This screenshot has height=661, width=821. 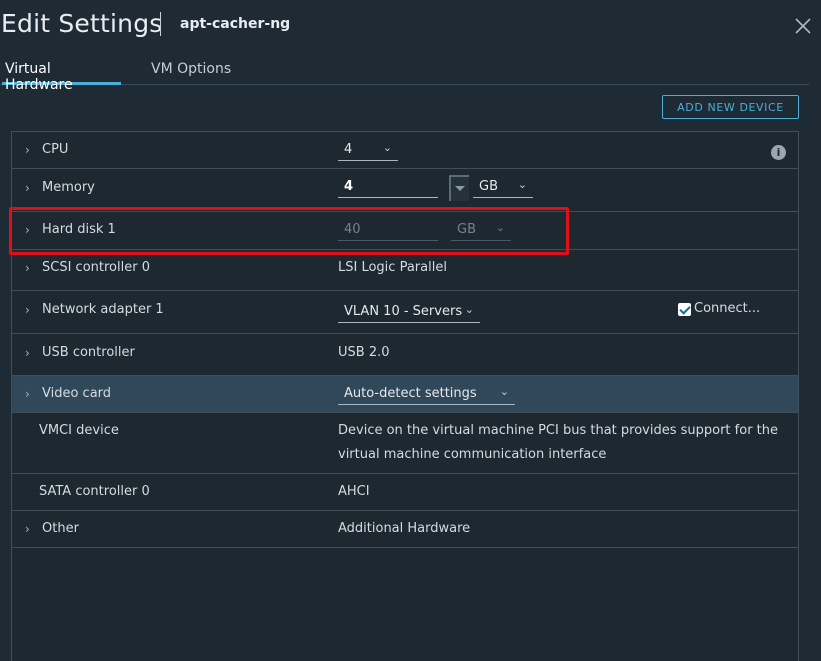 What do you see at coordinates (392, 267) in the screenshot?
I see `scsi-value: LSI Logic Parallel` at bounding box center [392, 267].